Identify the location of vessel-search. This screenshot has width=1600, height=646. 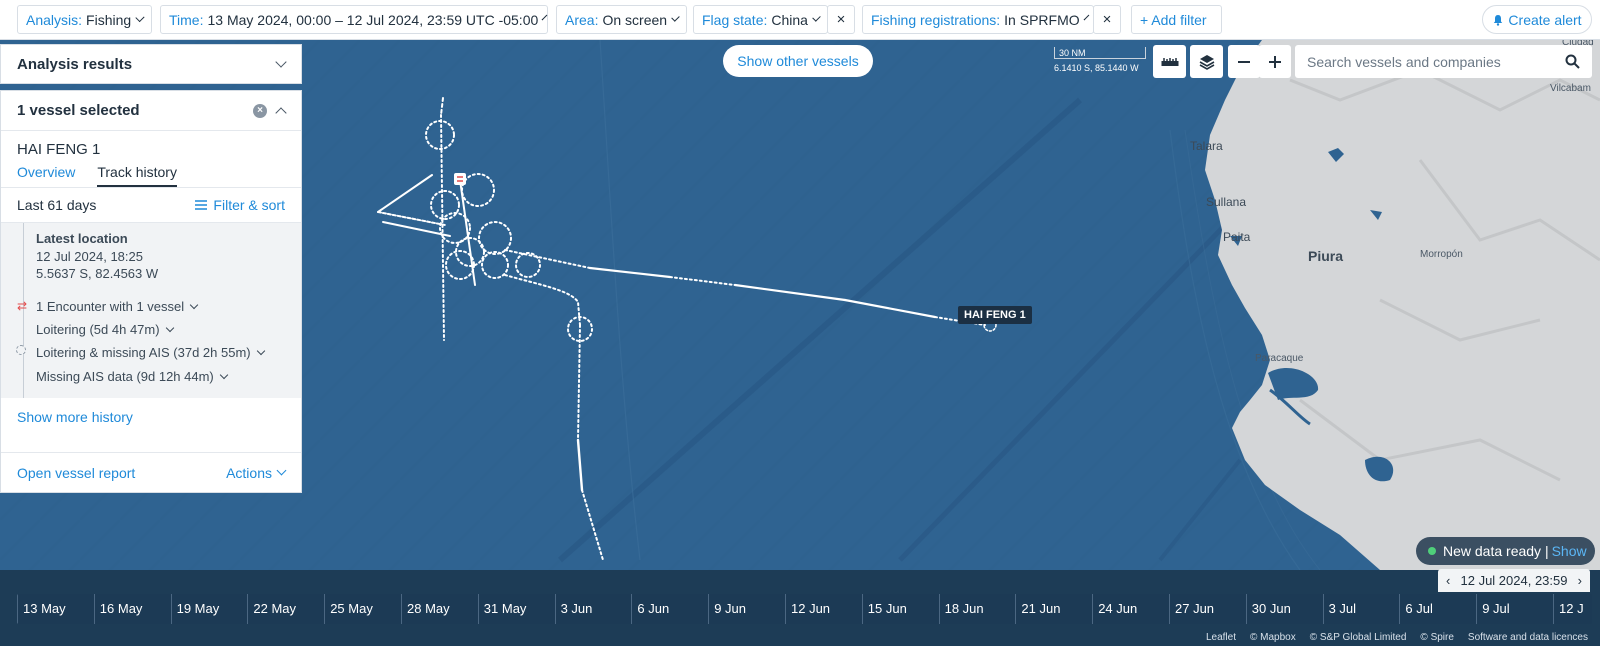
(1443, 61).